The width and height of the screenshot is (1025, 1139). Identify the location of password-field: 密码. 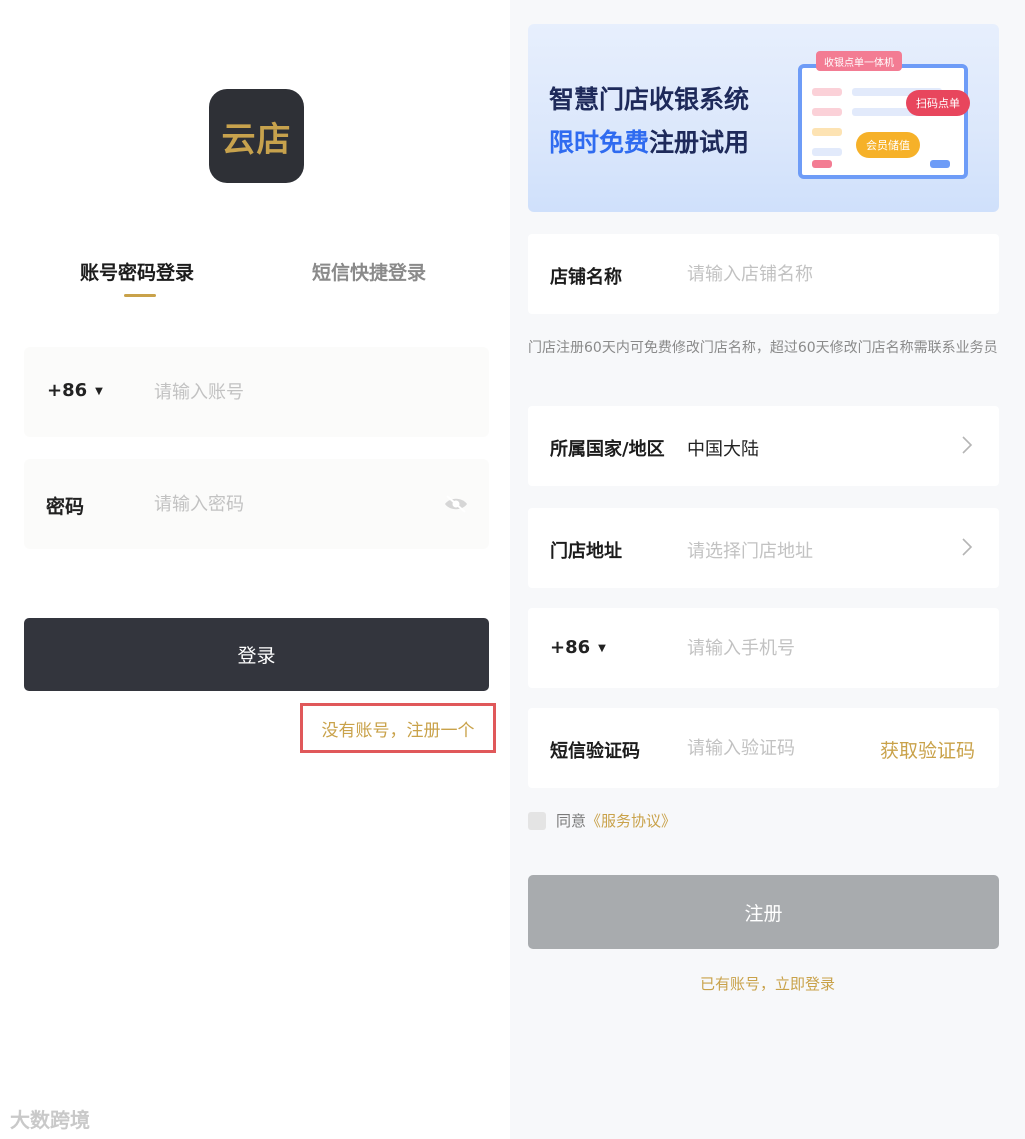
(256, 504).